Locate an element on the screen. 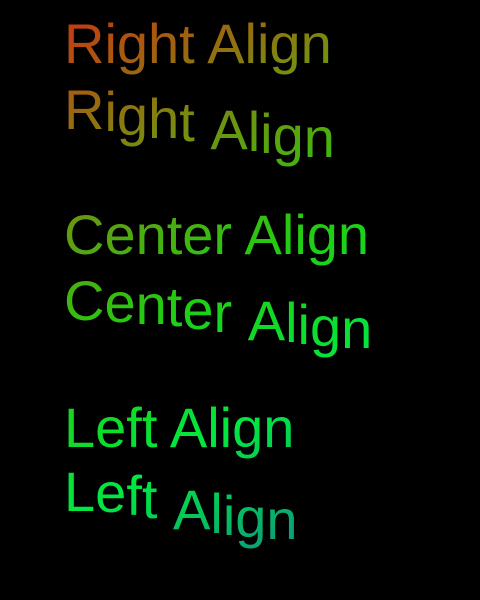  left-align-straight-text: Left Align is located at coordinates (179, 427).